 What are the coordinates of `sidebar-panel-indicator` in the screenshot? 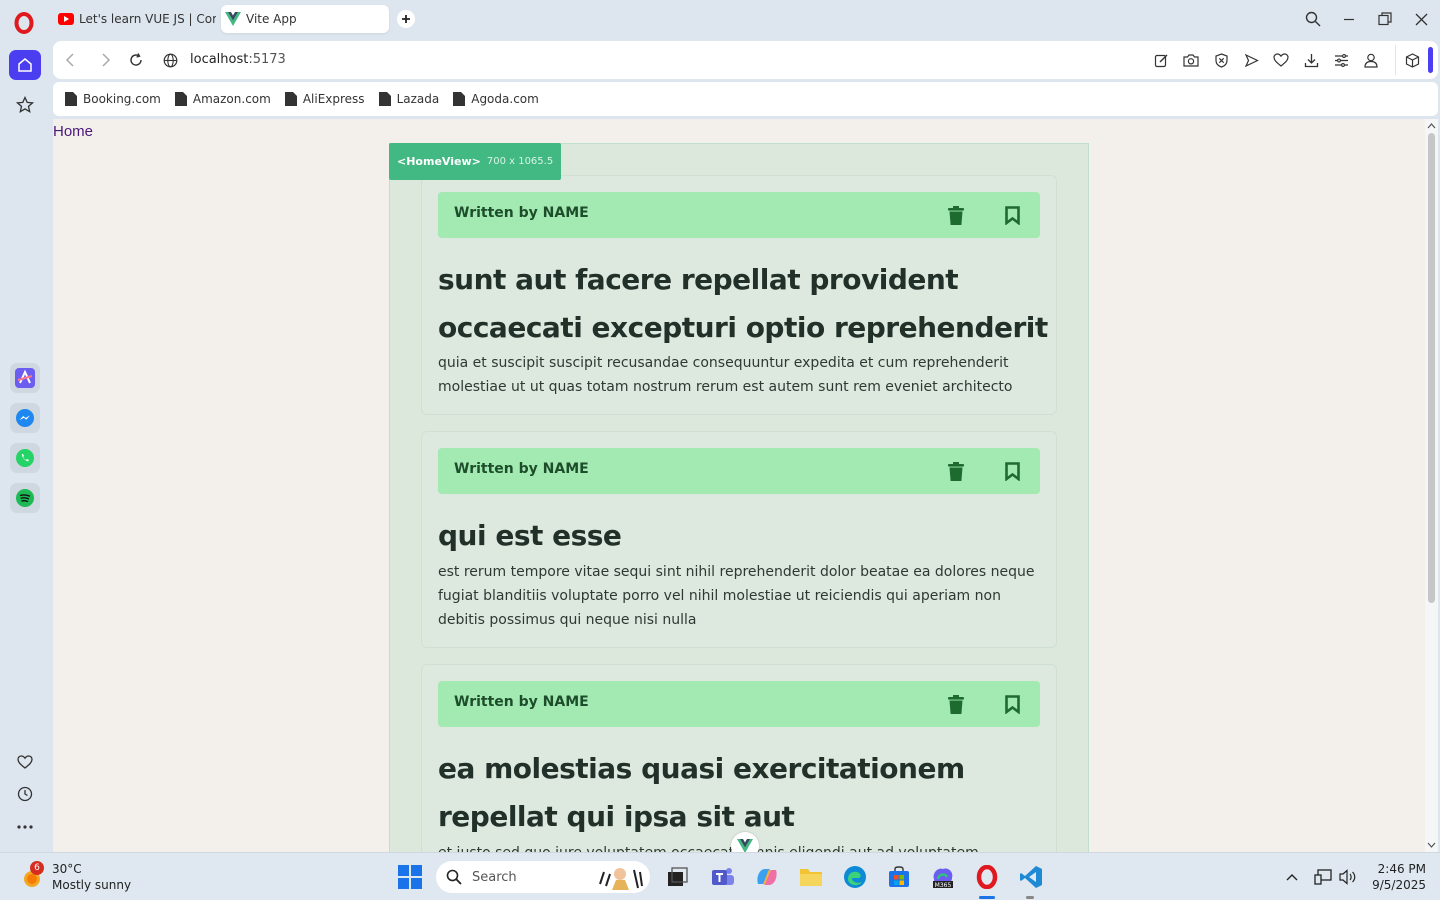 It's located at (1430, 60).